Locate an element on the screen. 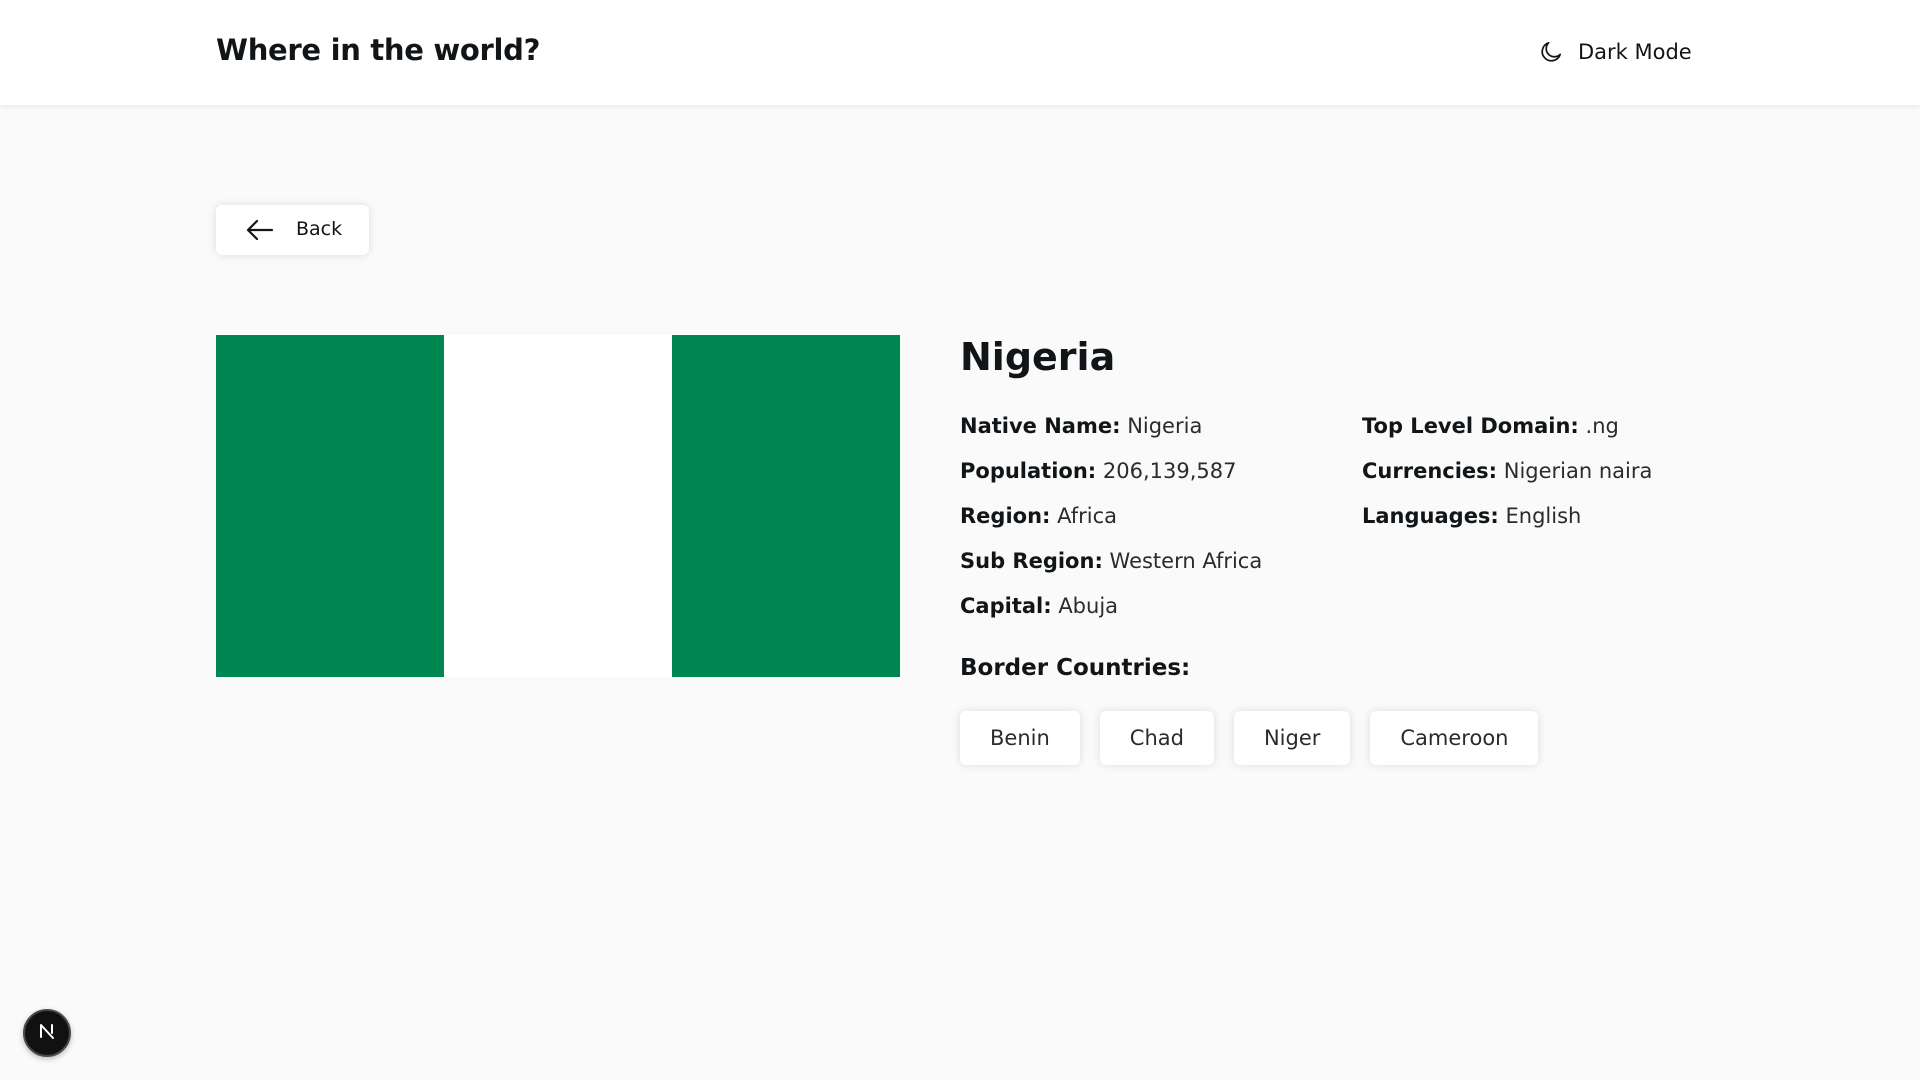  country-flag is located at coordinates (558, 506).